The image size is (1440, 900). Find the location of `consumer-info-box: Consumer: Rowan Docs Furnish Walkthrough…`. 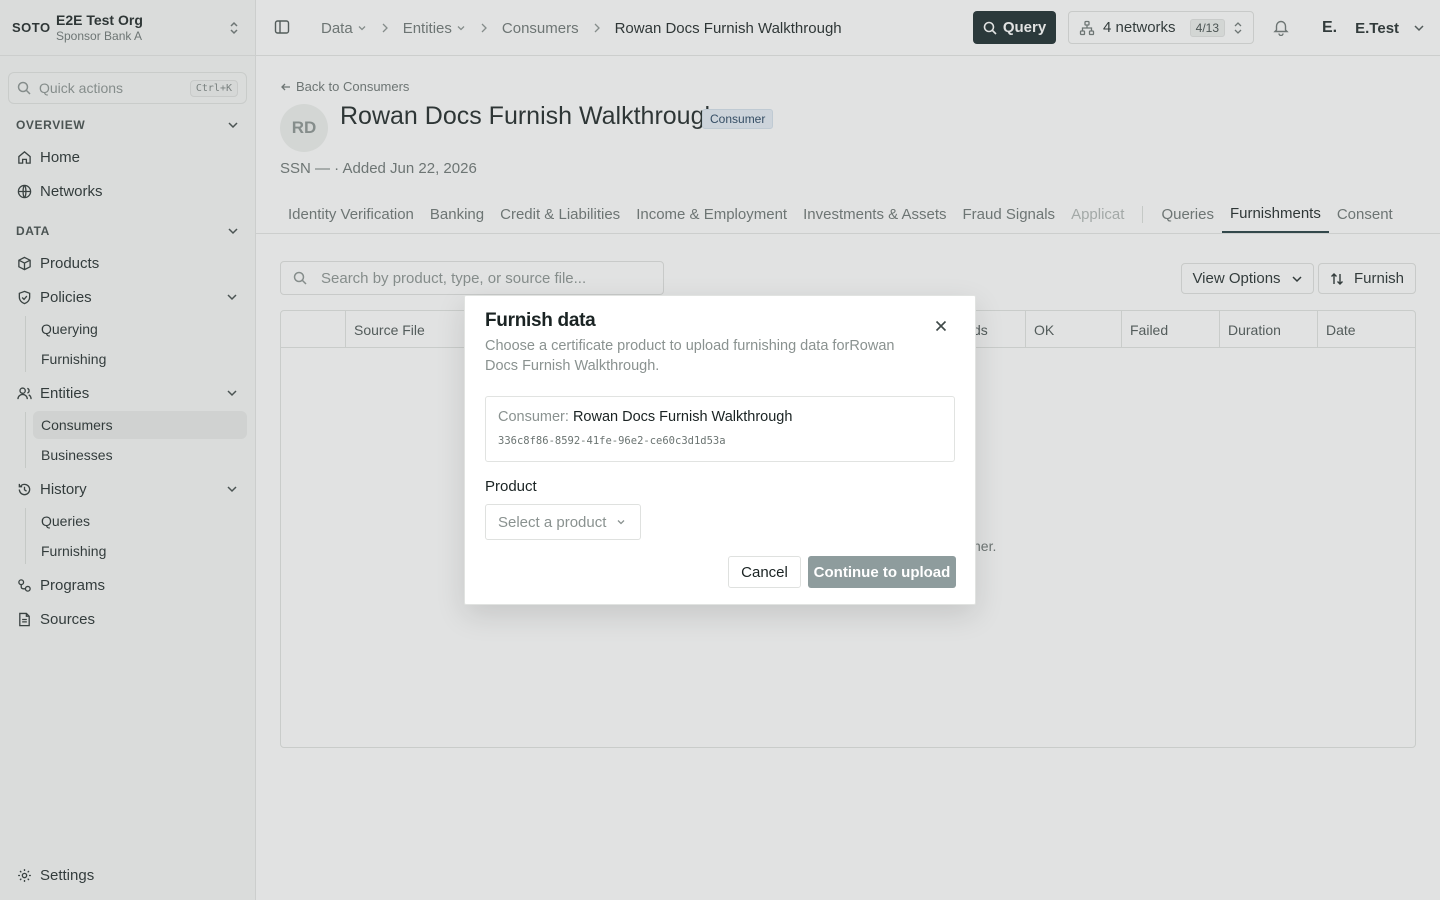

consumer-info-box: Consumer: Rowan Docs Furnish Walkthrough… is located at coordinates (720, 429).